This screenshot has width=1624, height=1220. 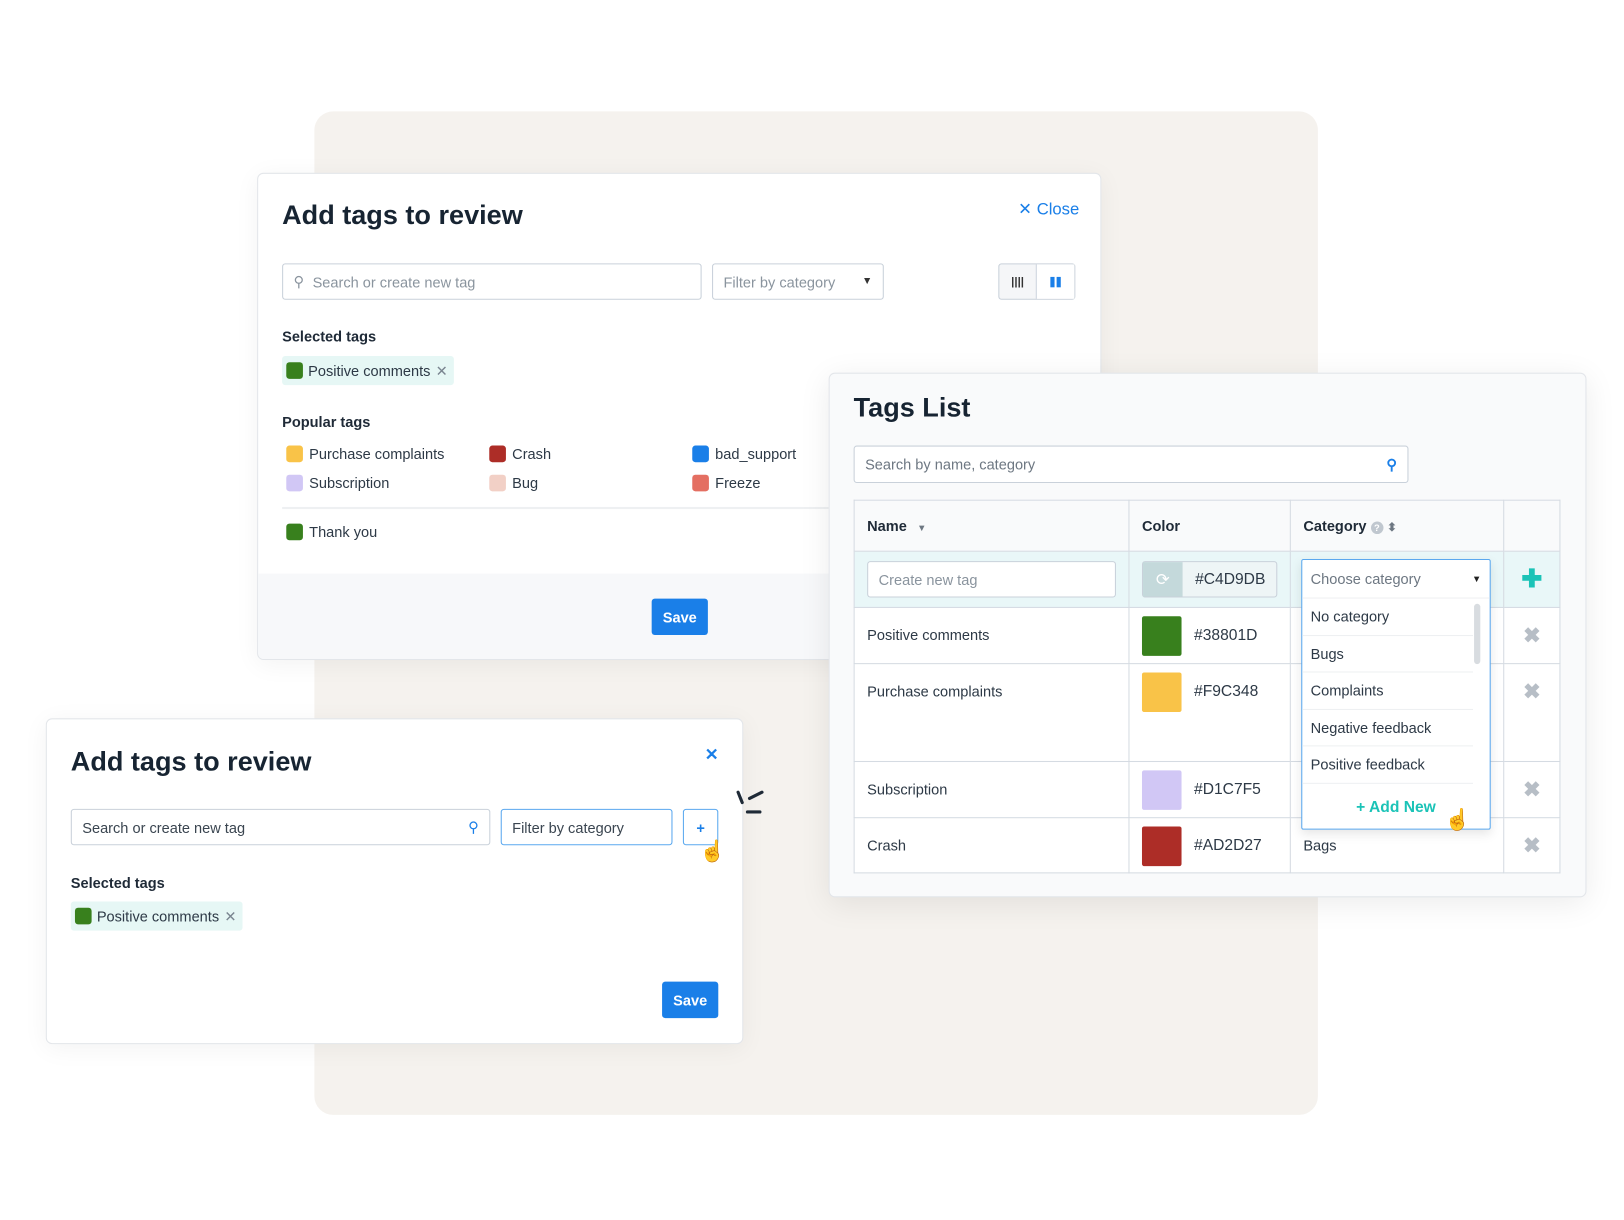 What do you see at coordinates (991, 845) in the screenshot?
I see `tag-name: Crash` at bounding box center [991, 845].